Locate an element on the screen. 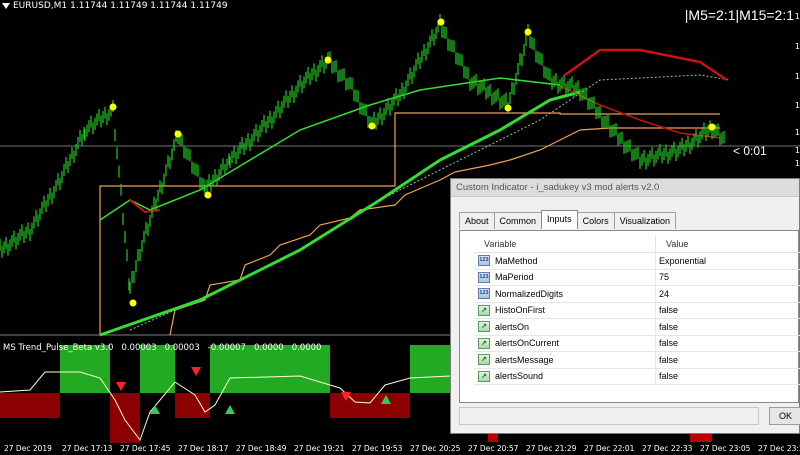 The image size is (800, 455). variable-name: MaMethod is located at coordinates (516, 260).